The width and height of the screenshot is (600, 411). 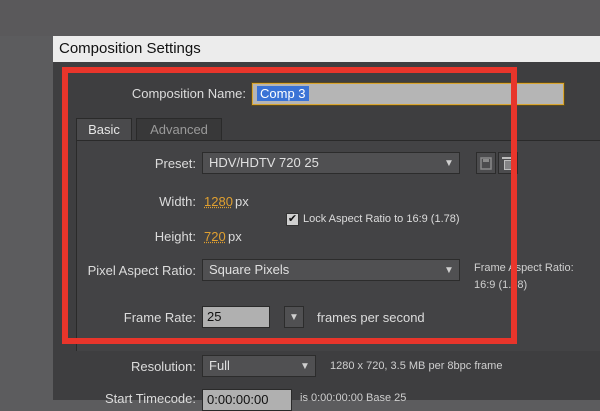 I want to click on resolution-label: Resolution:, so click(x=163, y=366).